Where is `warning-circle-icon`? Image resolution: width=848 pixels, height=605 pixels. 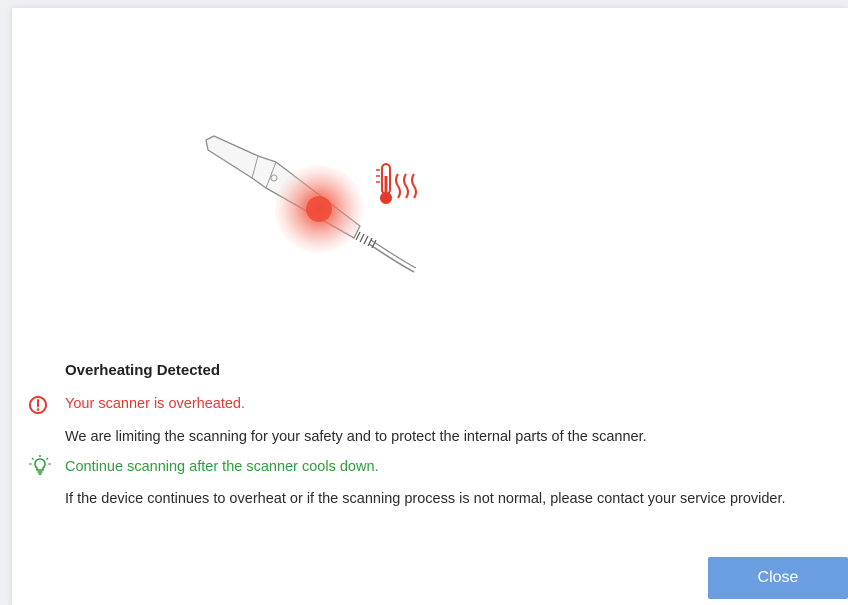
warning-circle-icon is located at coordinates (38, 405).